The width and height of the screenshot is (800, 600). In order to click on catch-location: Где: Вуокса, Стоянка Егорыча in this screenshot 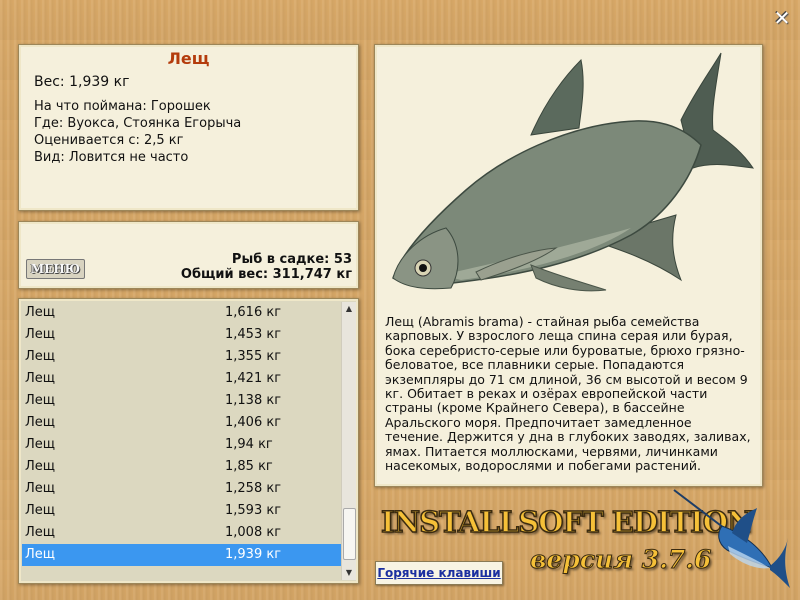, I will do `click(138, 123)`.